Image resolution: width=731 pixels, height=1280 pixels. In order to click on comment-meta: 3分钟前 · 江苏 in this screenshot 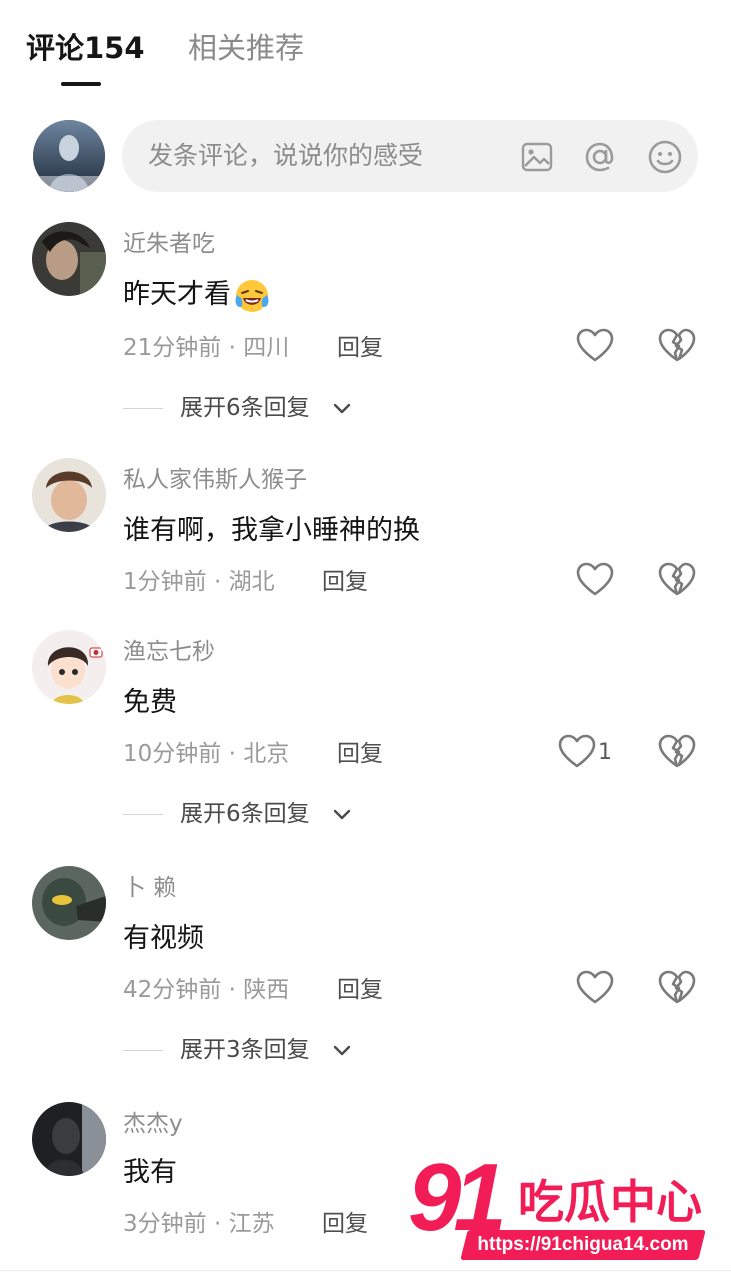, I will do `click(199, 1224)`.